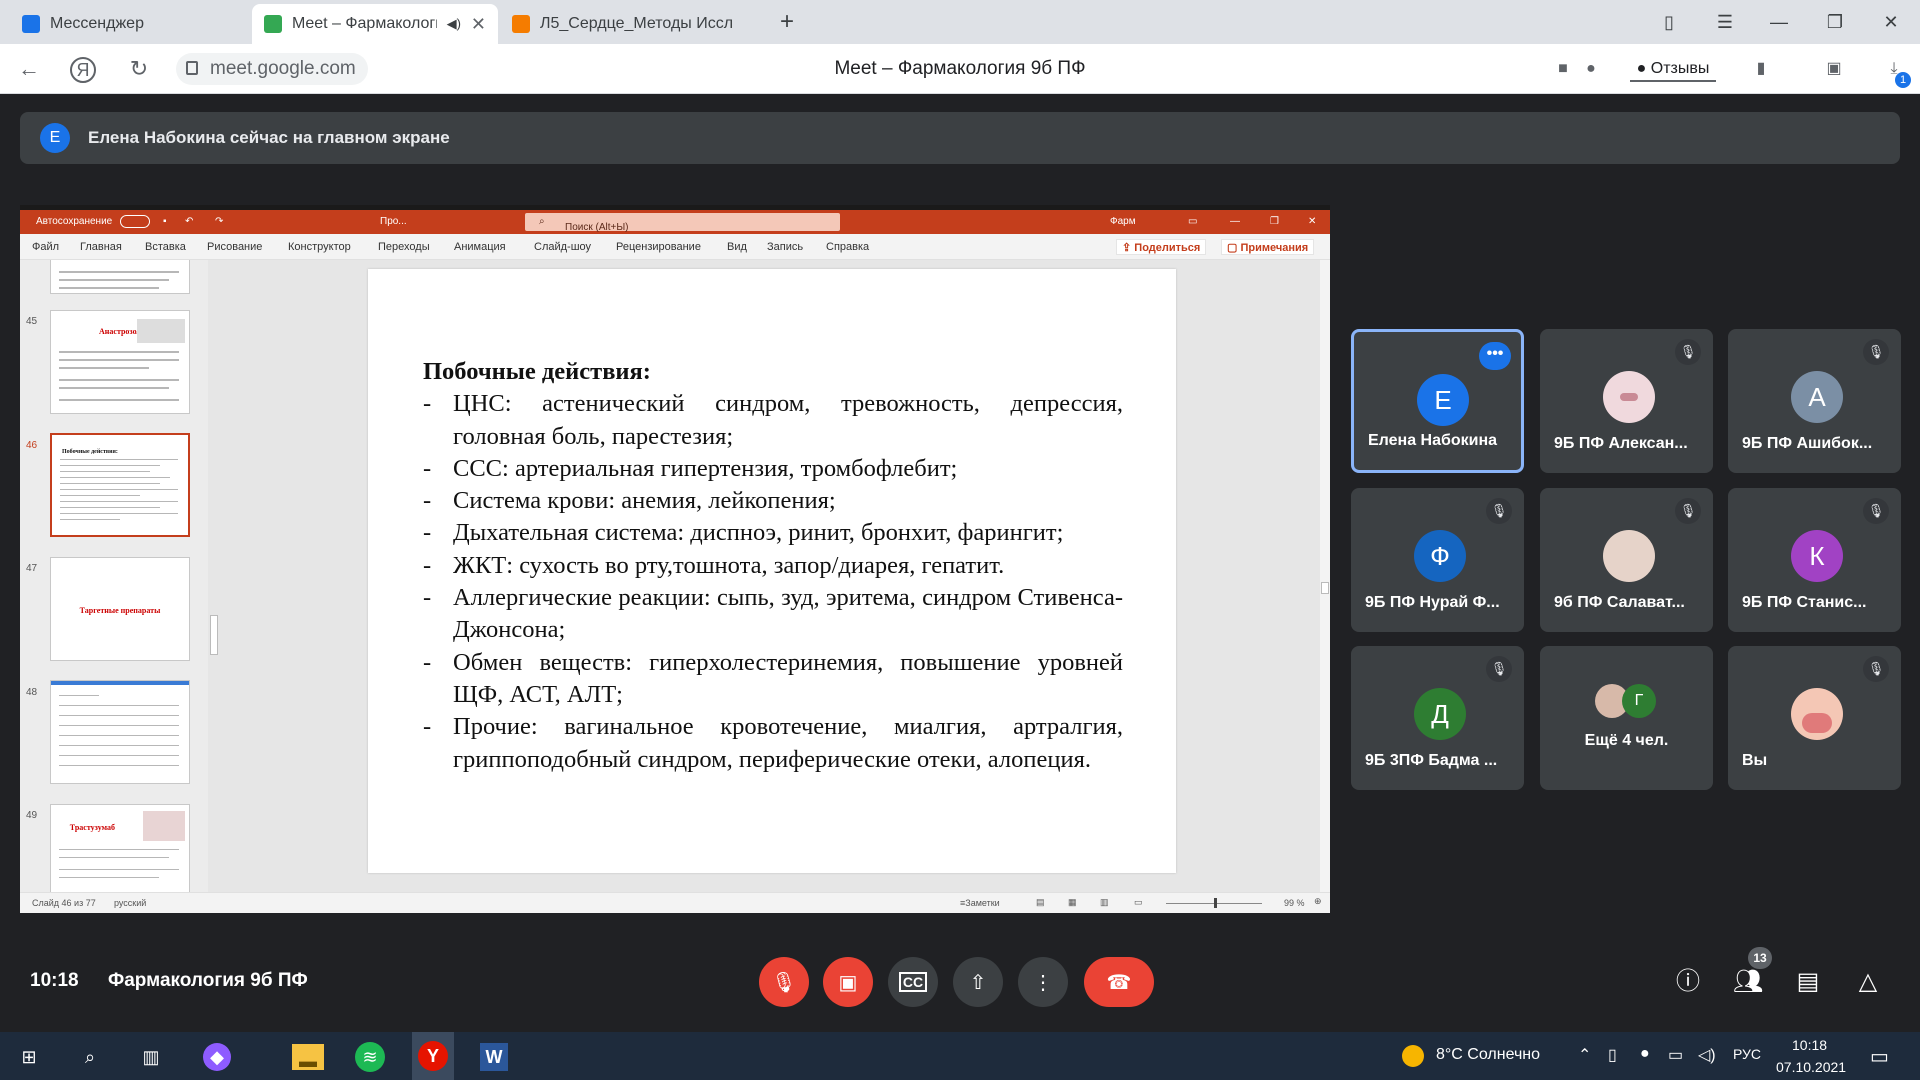 The image size is (1920, 1080). I want to click on normal-view-icon: ▤, so click(1040, 902).